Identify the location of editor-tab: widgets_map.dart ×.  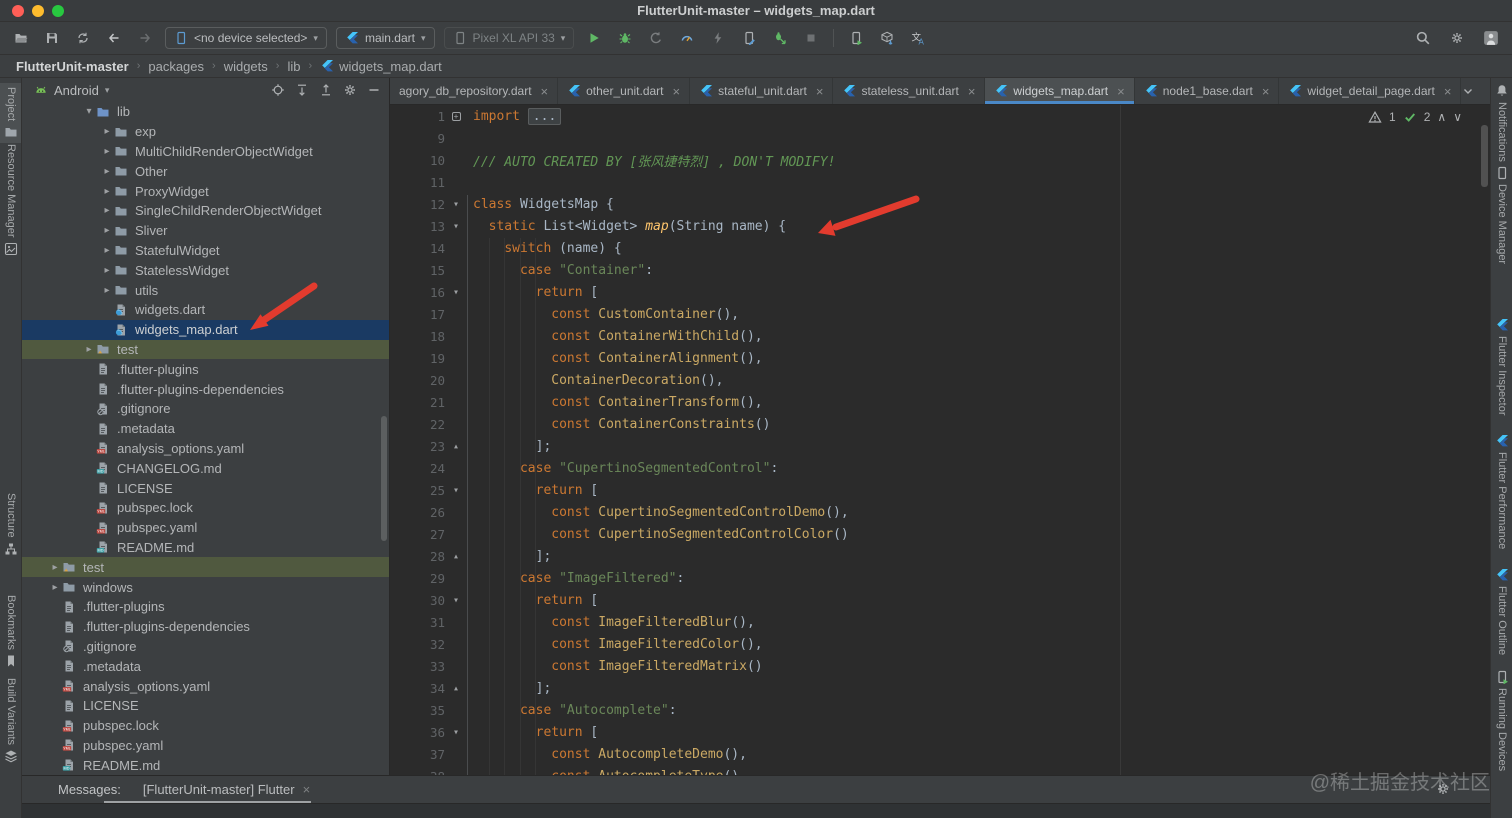
(1060, 91).